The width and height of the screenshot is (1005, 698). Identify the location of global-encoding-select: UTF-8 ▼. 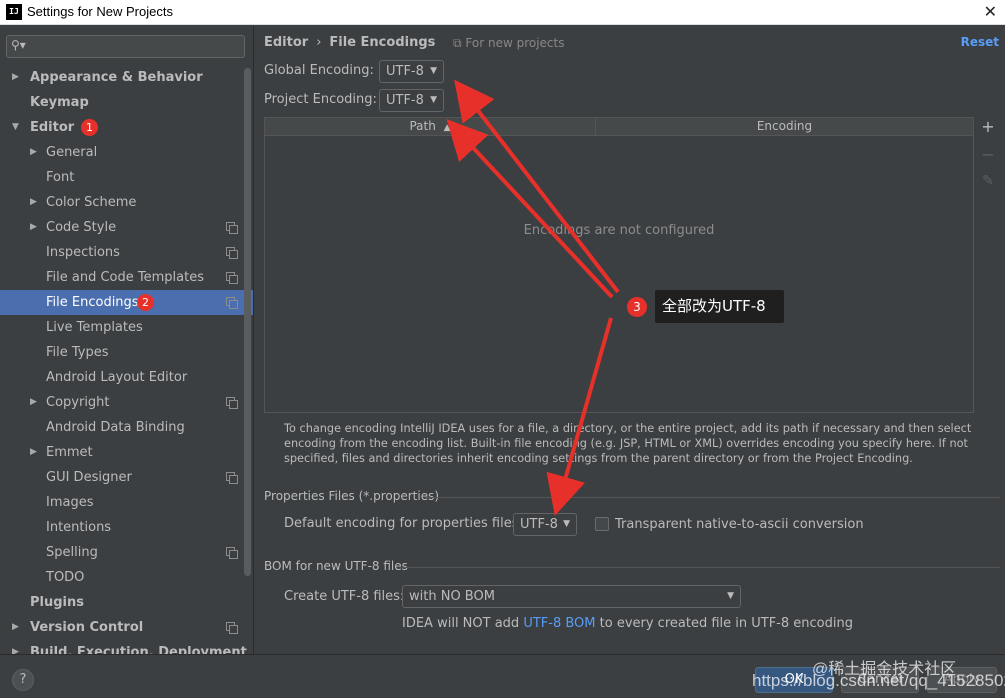
(411, 71).